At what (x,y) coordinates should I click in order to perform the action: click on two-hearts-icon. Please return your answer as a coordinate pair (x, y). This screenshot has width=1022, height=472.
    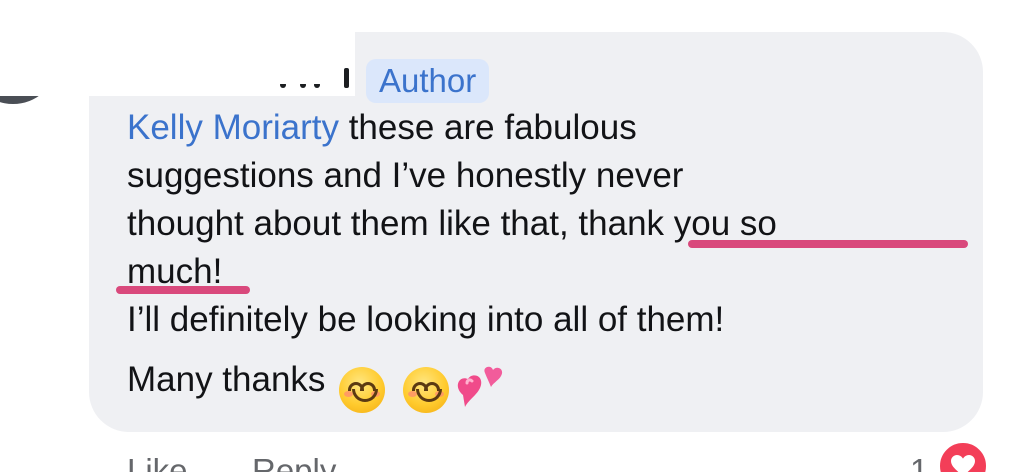
    Looking at the image, I should click on (481, 390).